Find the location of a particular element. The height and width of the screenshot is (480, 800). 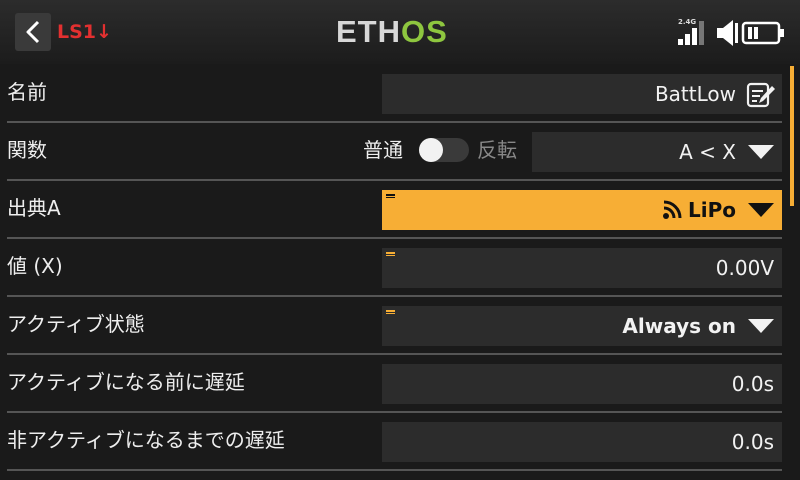

function-value-wrap: A < X is located at coordinates (726, 152).